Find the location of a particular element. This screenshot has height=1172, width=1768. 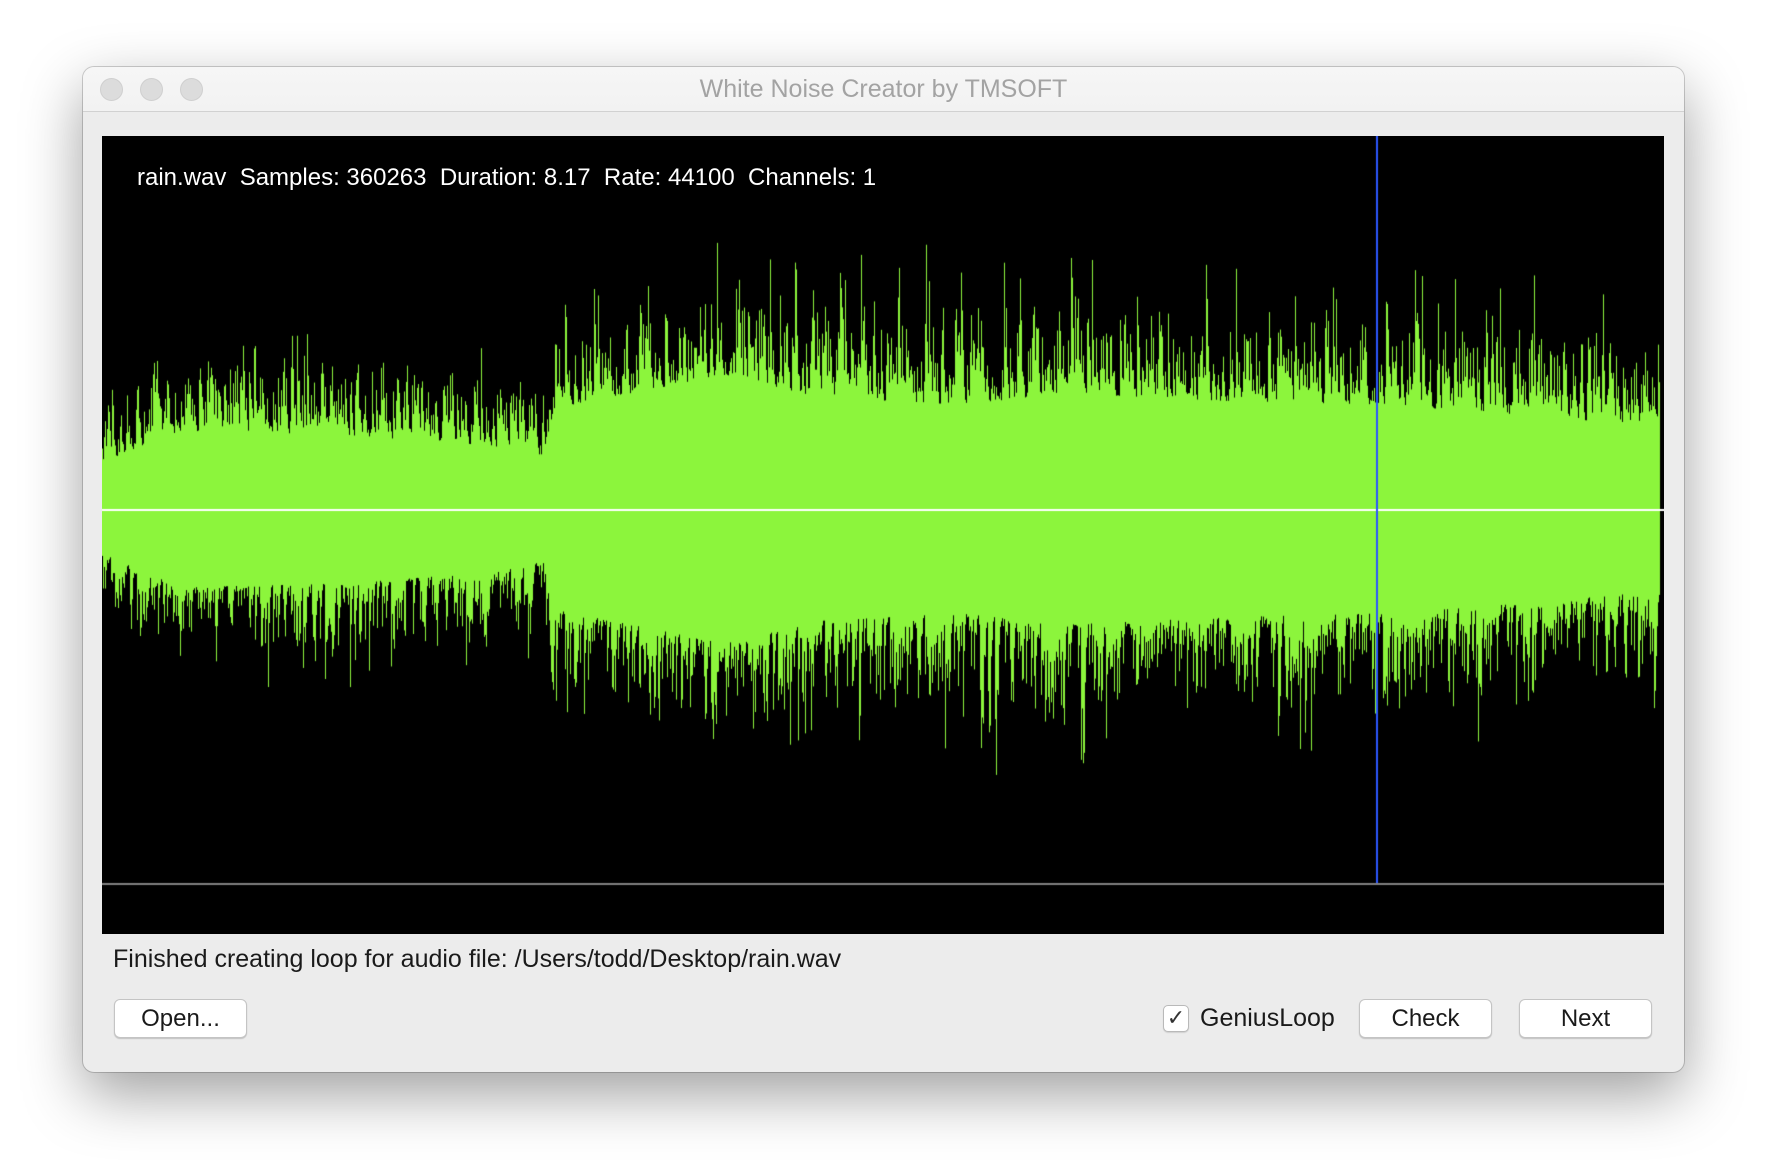

next-button: Next is located at coordinates (1585, 1018).